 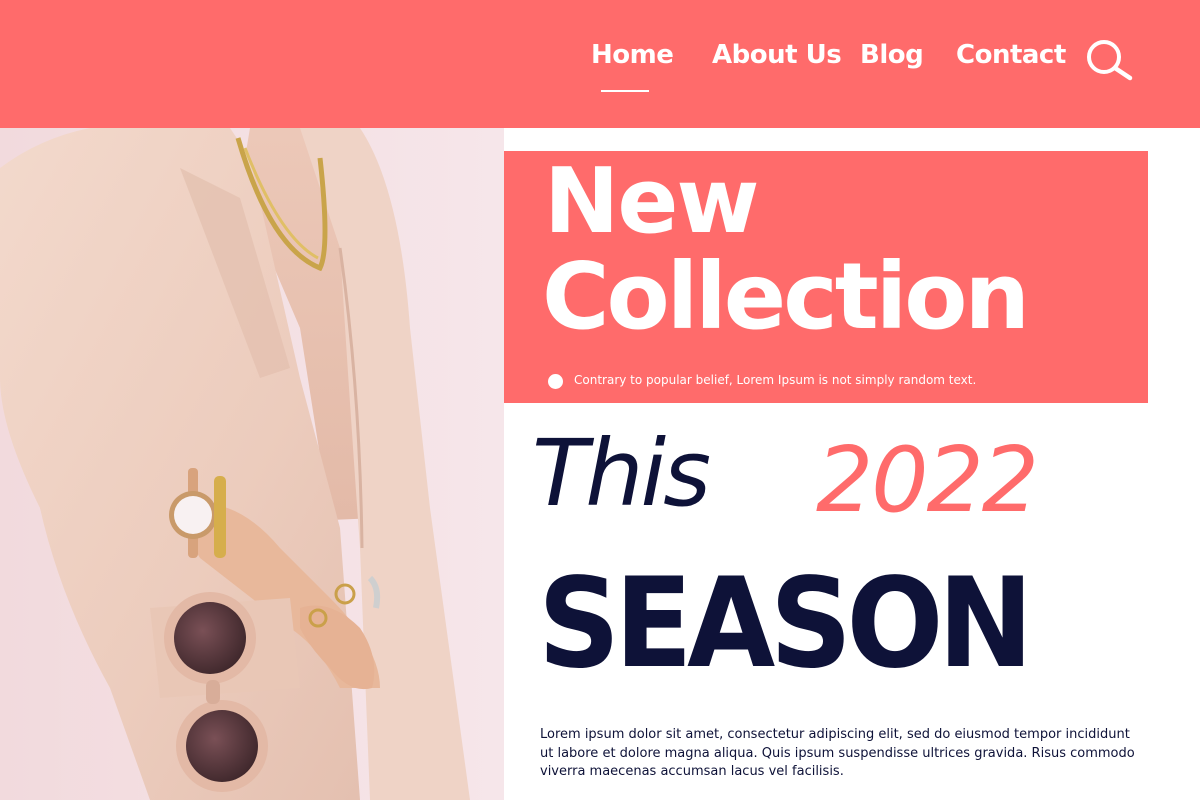 I want to click on search-icon, so click(x=1110, y=60).